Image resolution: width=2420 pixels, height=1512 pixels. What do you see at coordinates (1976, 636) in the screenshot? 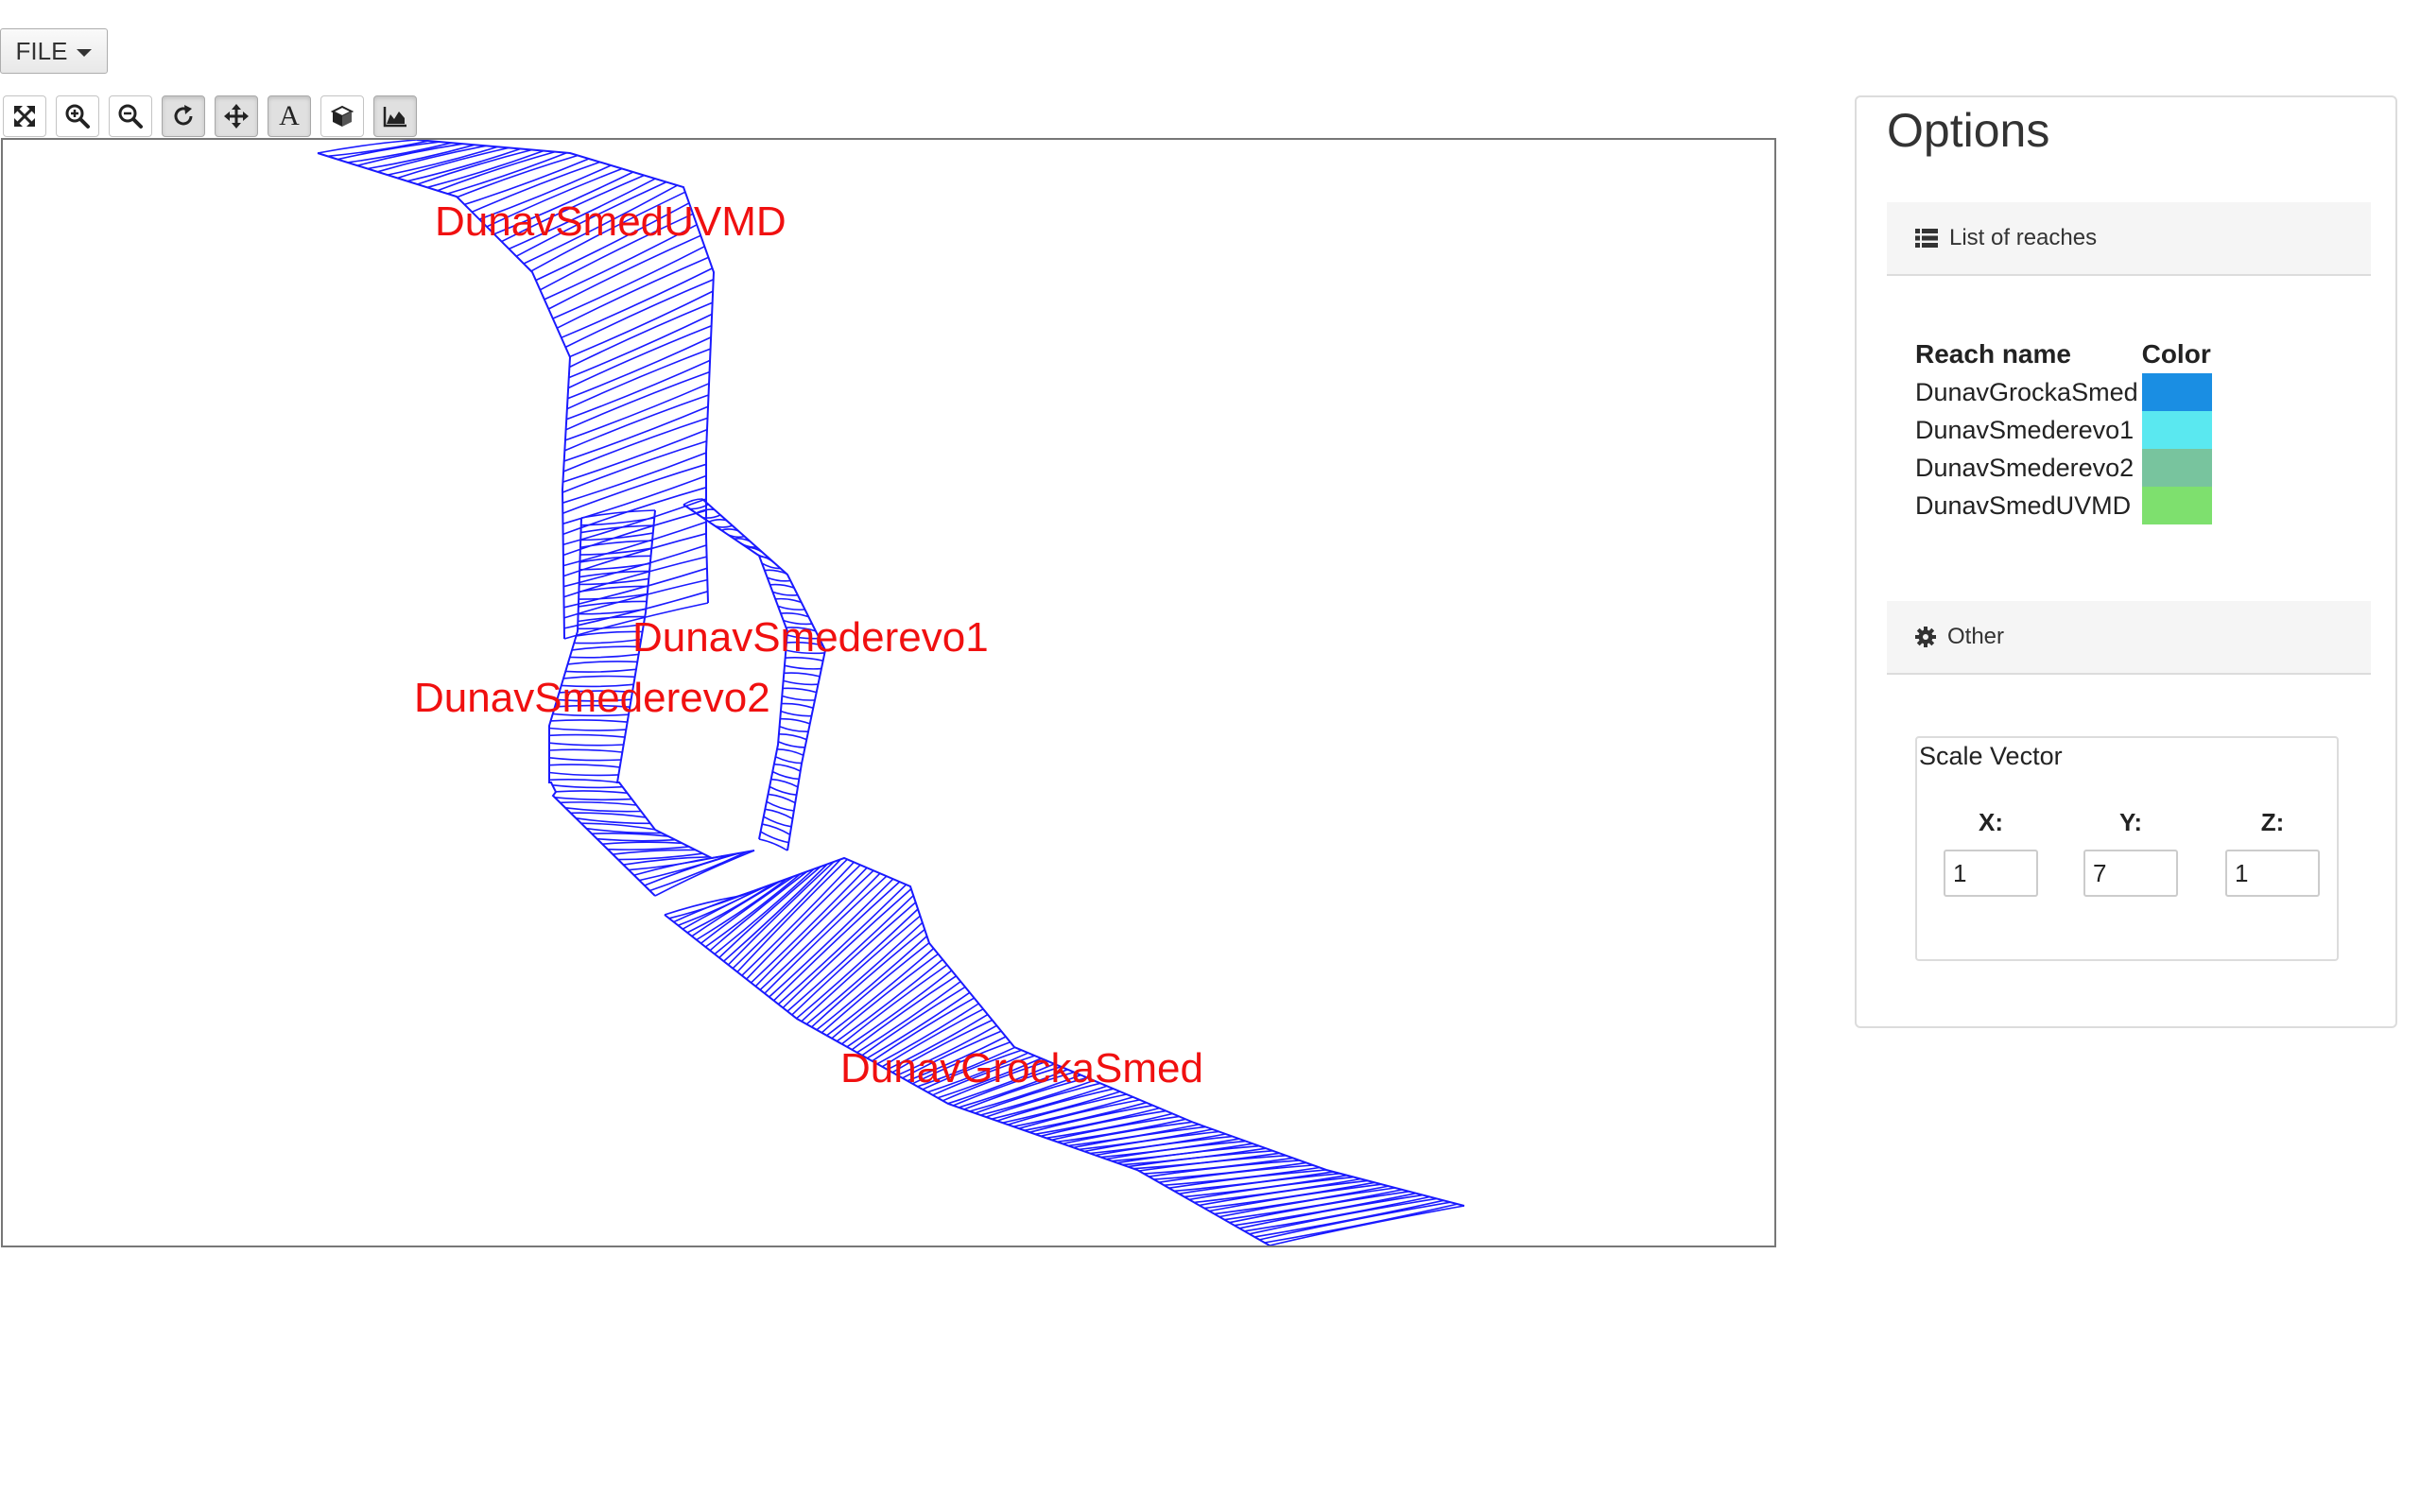
I see `other-title: Other` at bounding box center [1976, 636].